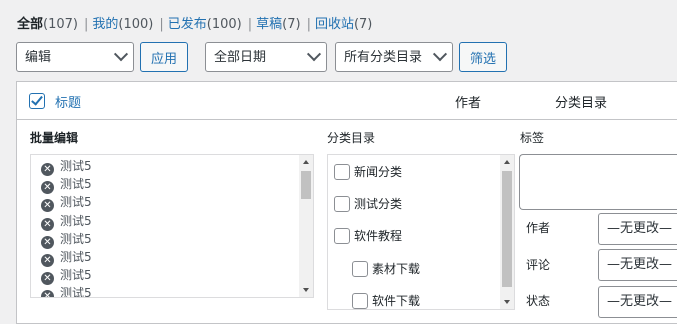 The height and width of the screenshot is (324, 677). Describe the element at coordinates (581, 103) in the screenshot. I see `column-categories: 分类目录` at that location.